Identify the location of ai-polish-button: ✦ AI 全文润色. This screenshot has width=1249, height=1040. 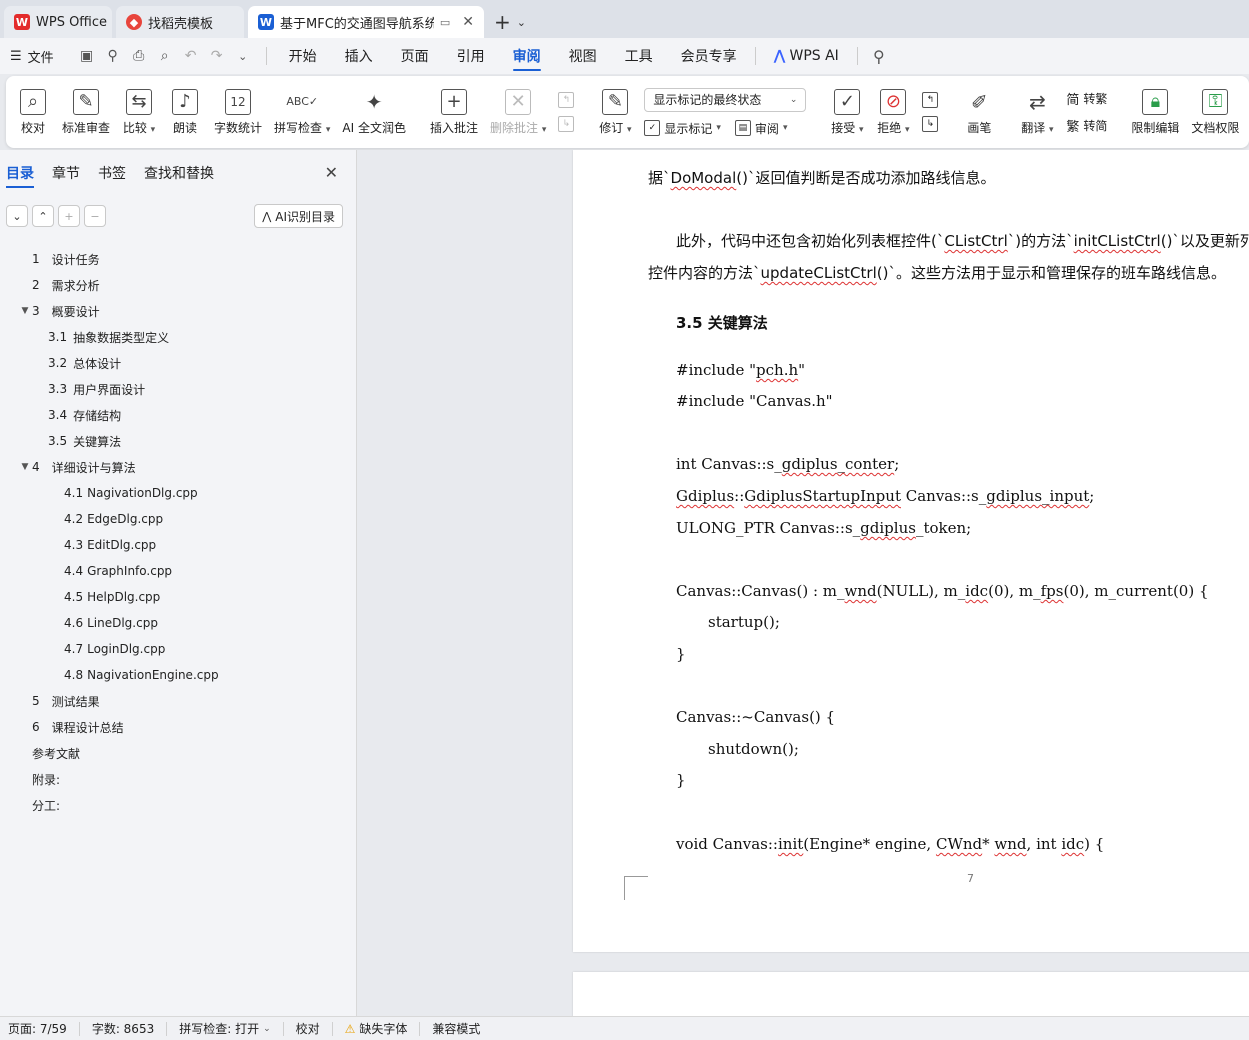
(374, 112).